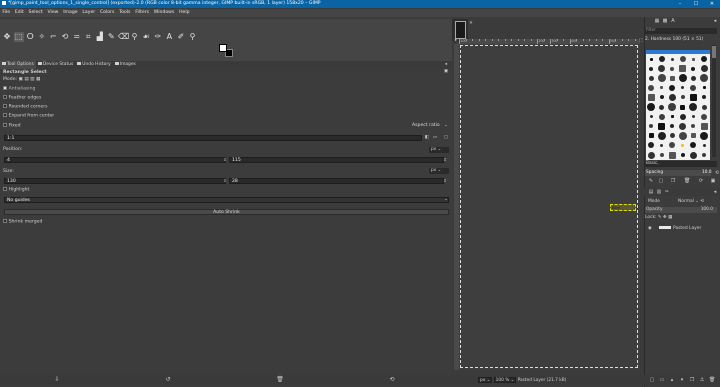 Image resolution: width=720 pixels, height=387 pixels. What do you see at coordinates (25, 106) in the screenshot?
I see `rounded-corners-row: Rounded corners` at bounding box center [25, 106].